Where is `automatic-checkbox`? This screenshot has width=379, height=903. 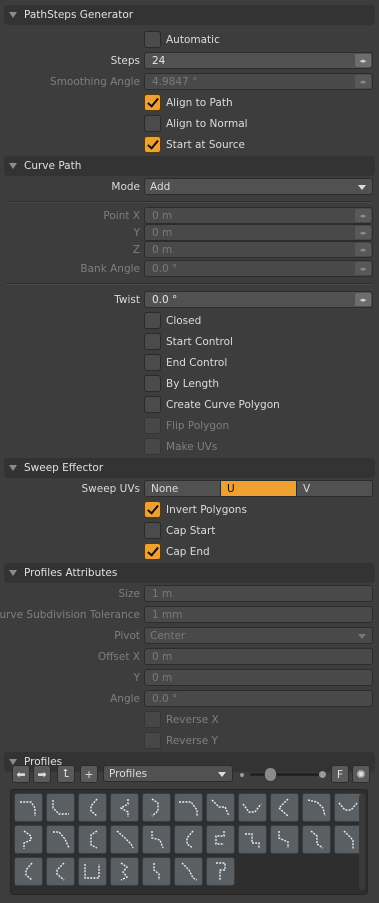 automatic-checkbox is located at coordinates (152, 39).